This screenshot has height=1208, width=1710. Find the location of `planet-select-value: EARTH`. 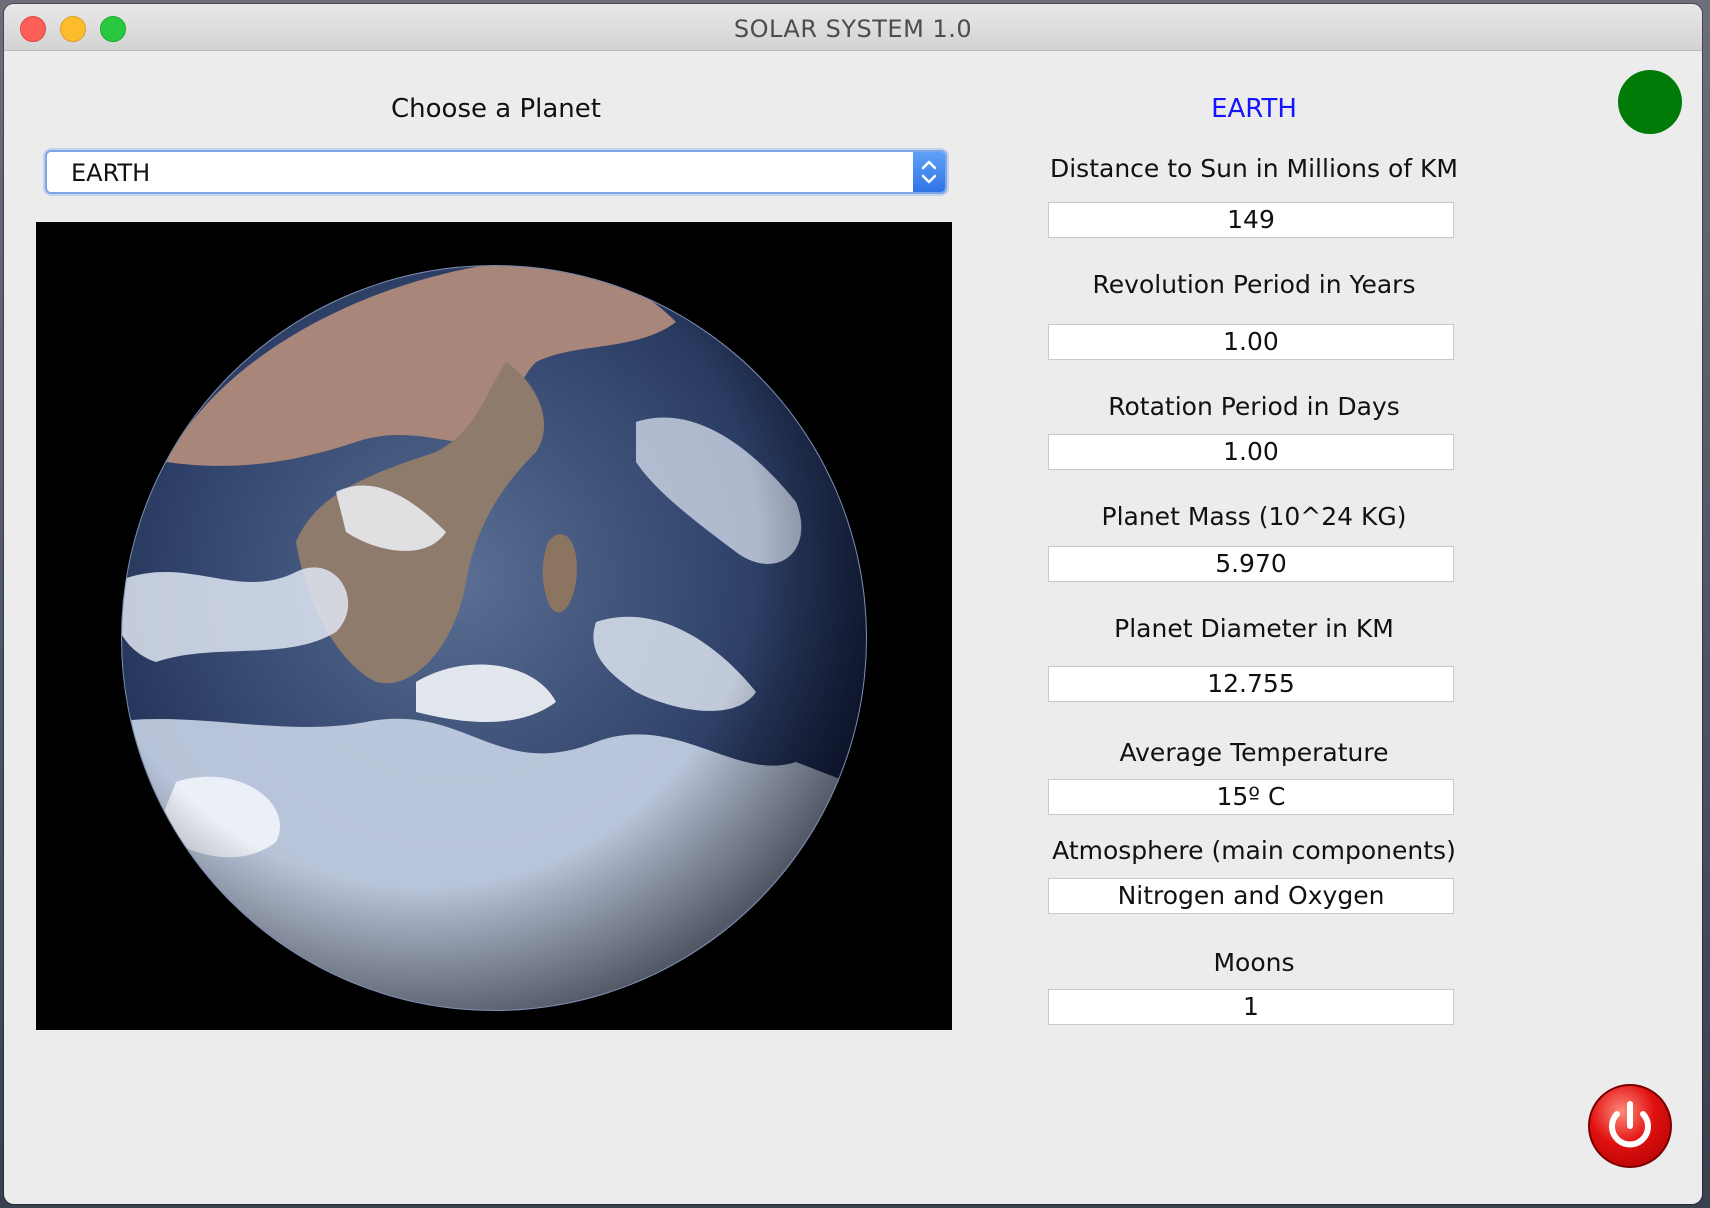

planet-select-value: EARTH is located at coordinates (111, 173).